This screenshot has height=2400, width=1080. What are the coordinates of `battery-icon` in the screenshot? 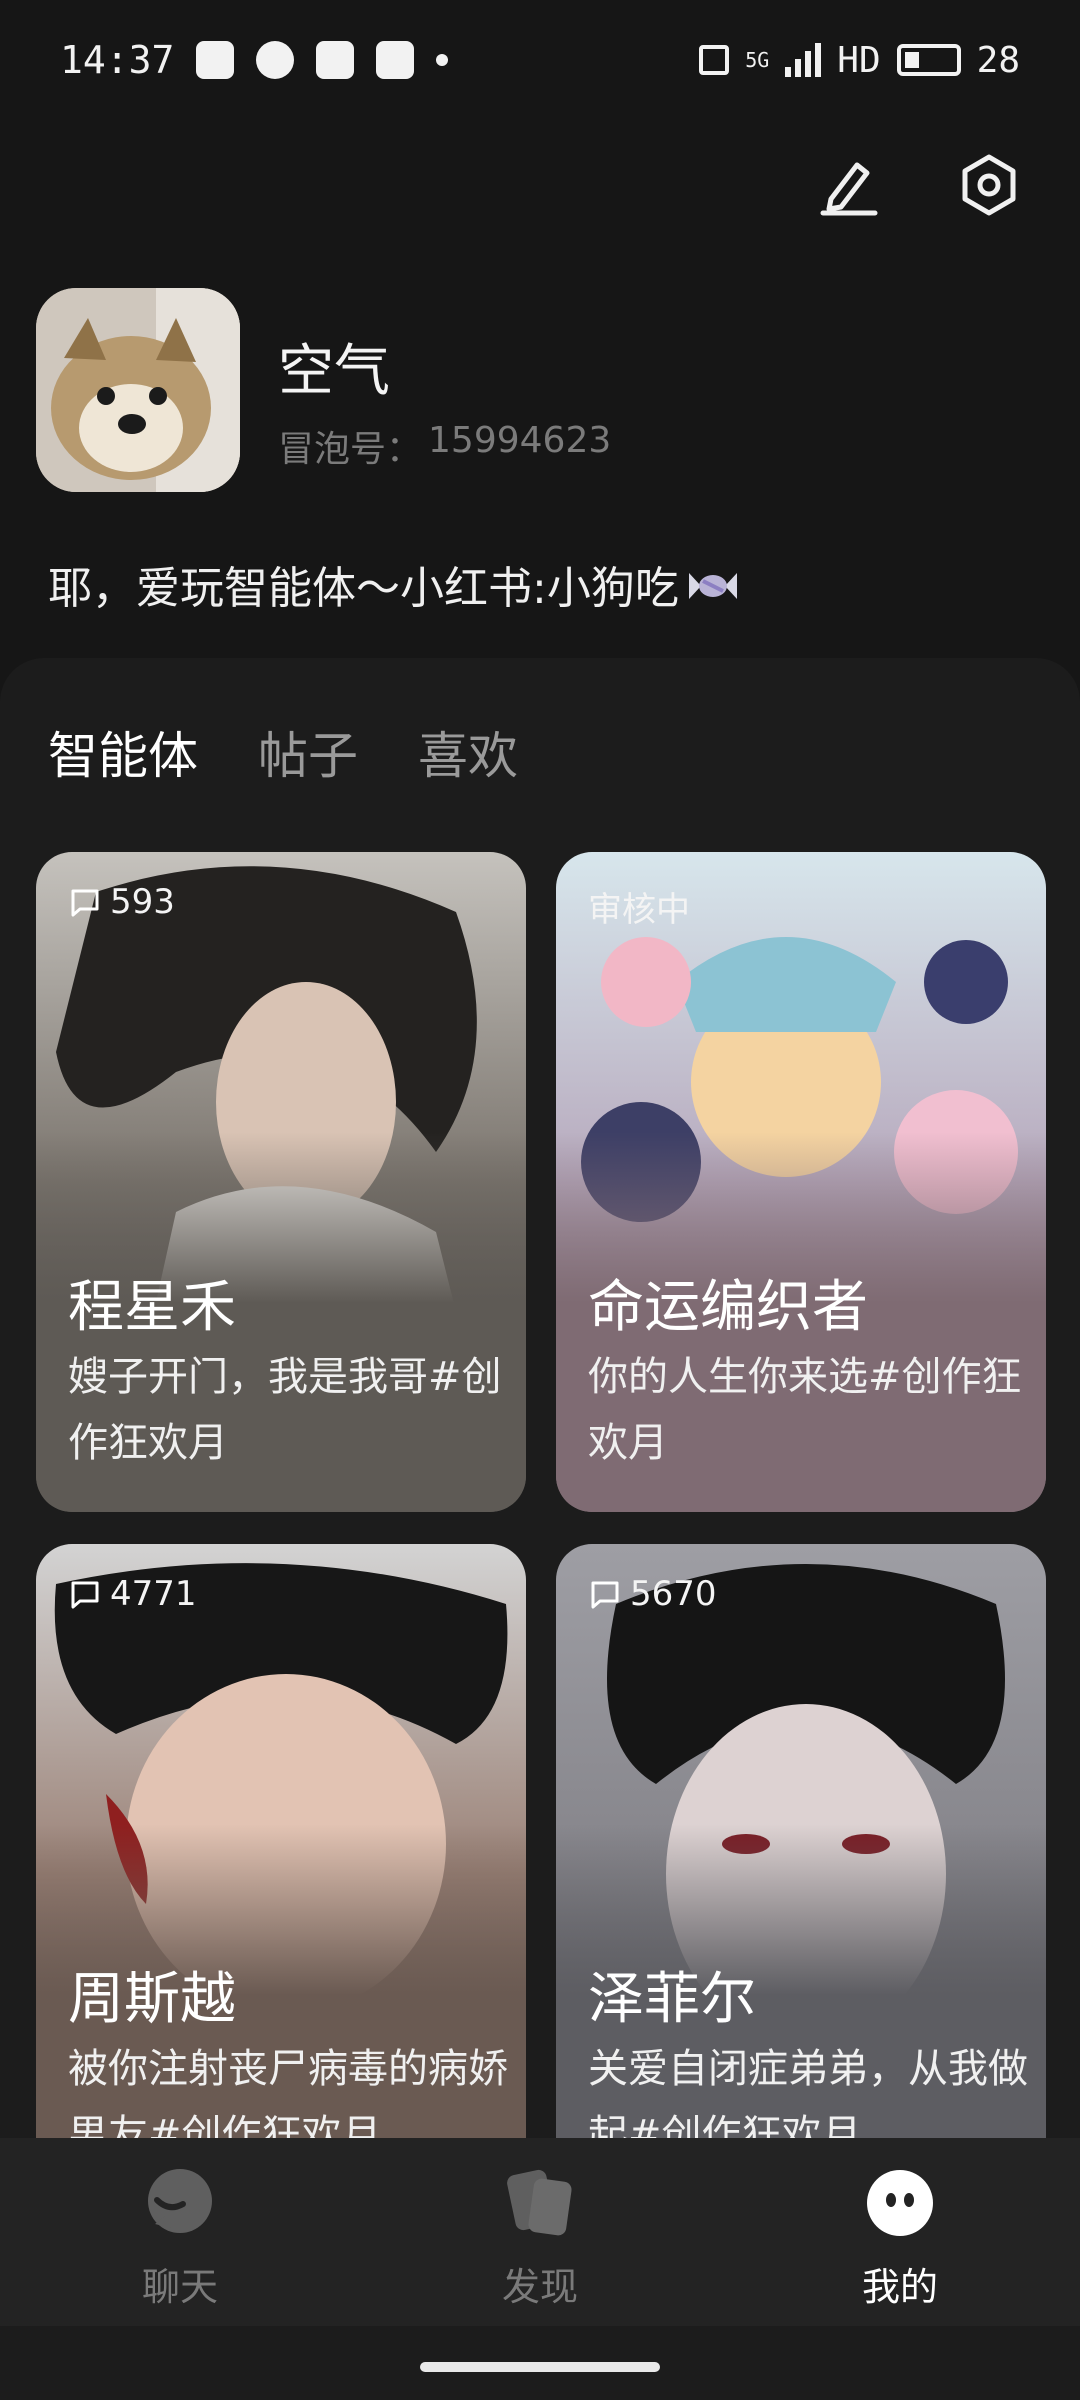 It's located at (928, 60).